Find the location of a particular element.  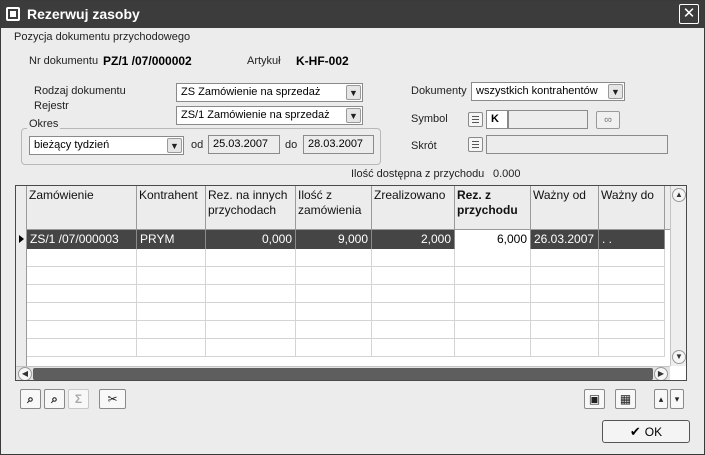

rodzaj-dokumentu-label: Rodzaj dokumentu is located at coordinates (80, 91).